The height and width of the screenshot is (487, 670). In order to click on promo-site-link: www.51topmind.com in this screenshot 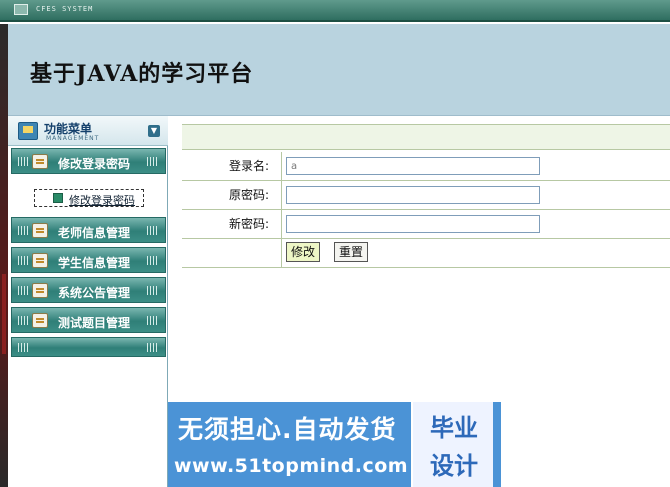, I will do `click(291, 466)`.